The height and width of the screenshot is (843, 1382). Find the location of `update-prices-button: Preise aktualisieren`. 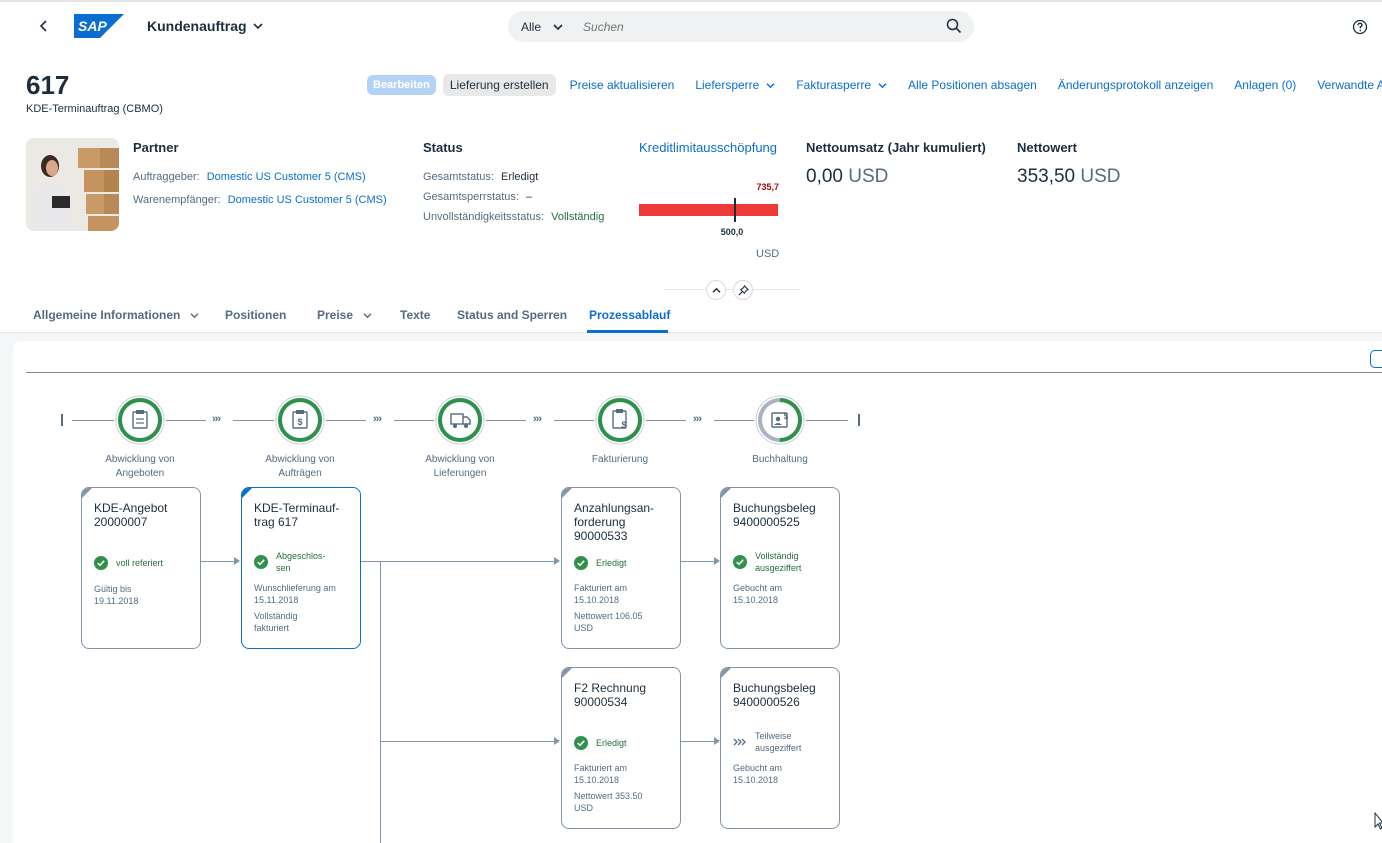

update-prices-button: Preise aktualisieren is located at coordinates (622, 85).